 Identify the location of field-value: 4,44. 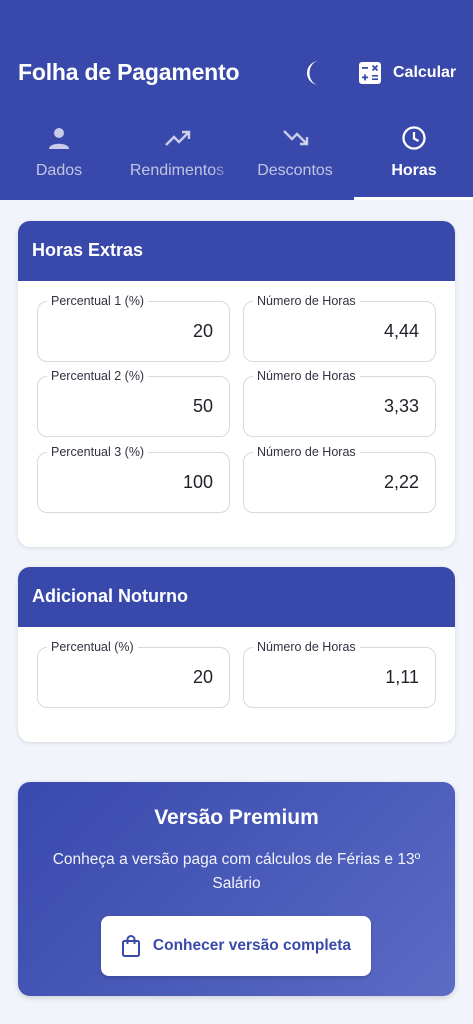
(401, 331).